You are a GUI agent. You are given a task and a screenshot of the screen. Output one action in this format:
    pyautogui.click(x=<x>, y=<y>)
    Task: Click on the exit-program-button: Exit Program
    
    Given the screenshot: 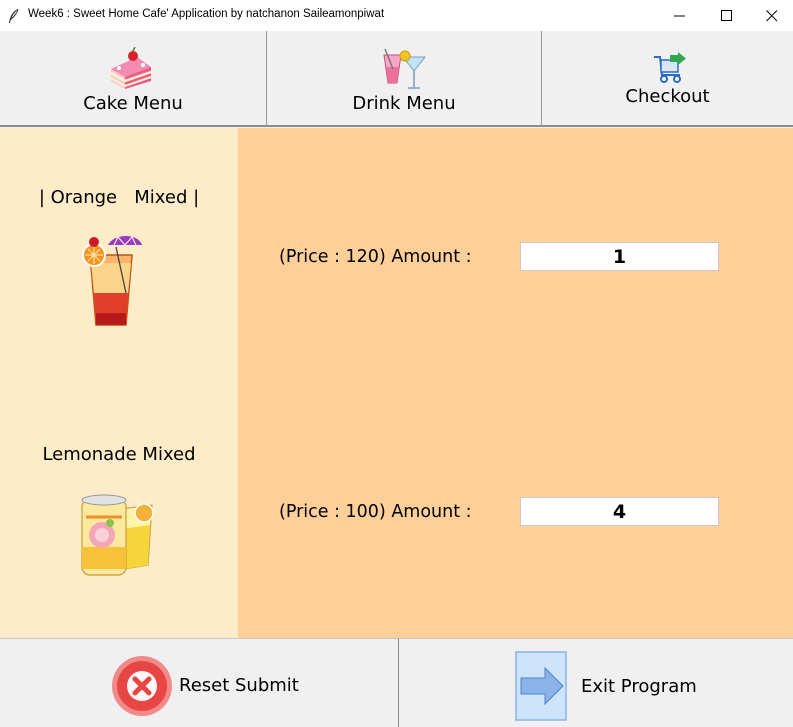 What is the action you would take?
    pyautogui.click(x=596, y=682)
    